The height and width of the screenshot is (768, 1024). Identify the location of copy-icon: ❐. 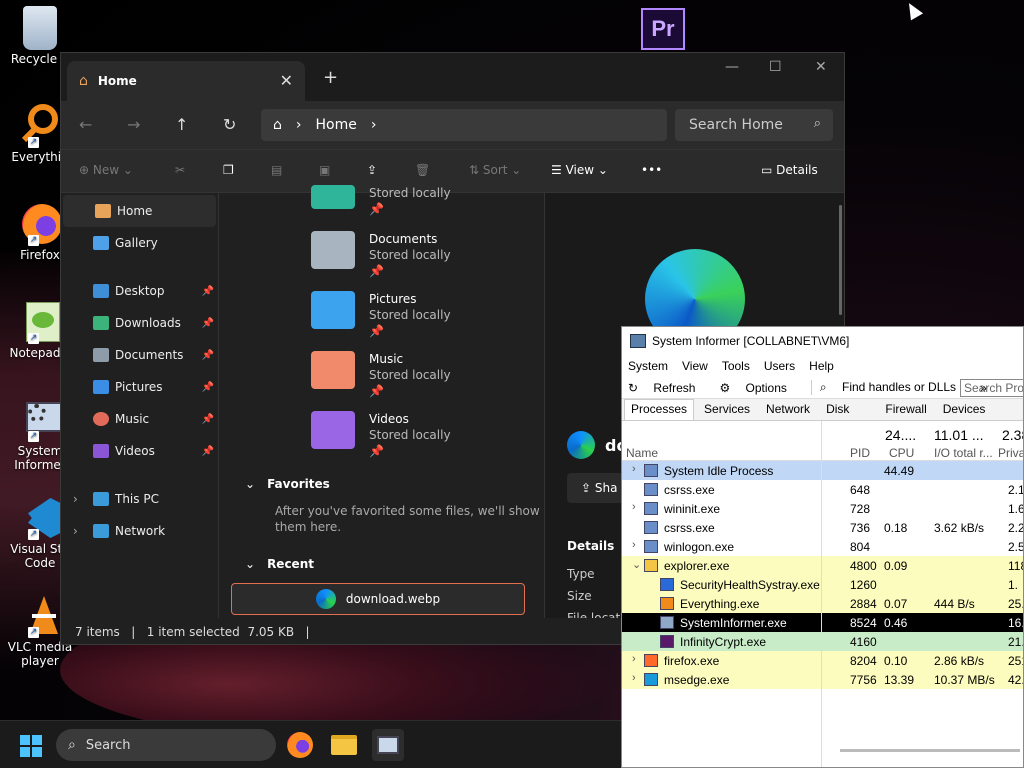
(228, 170).